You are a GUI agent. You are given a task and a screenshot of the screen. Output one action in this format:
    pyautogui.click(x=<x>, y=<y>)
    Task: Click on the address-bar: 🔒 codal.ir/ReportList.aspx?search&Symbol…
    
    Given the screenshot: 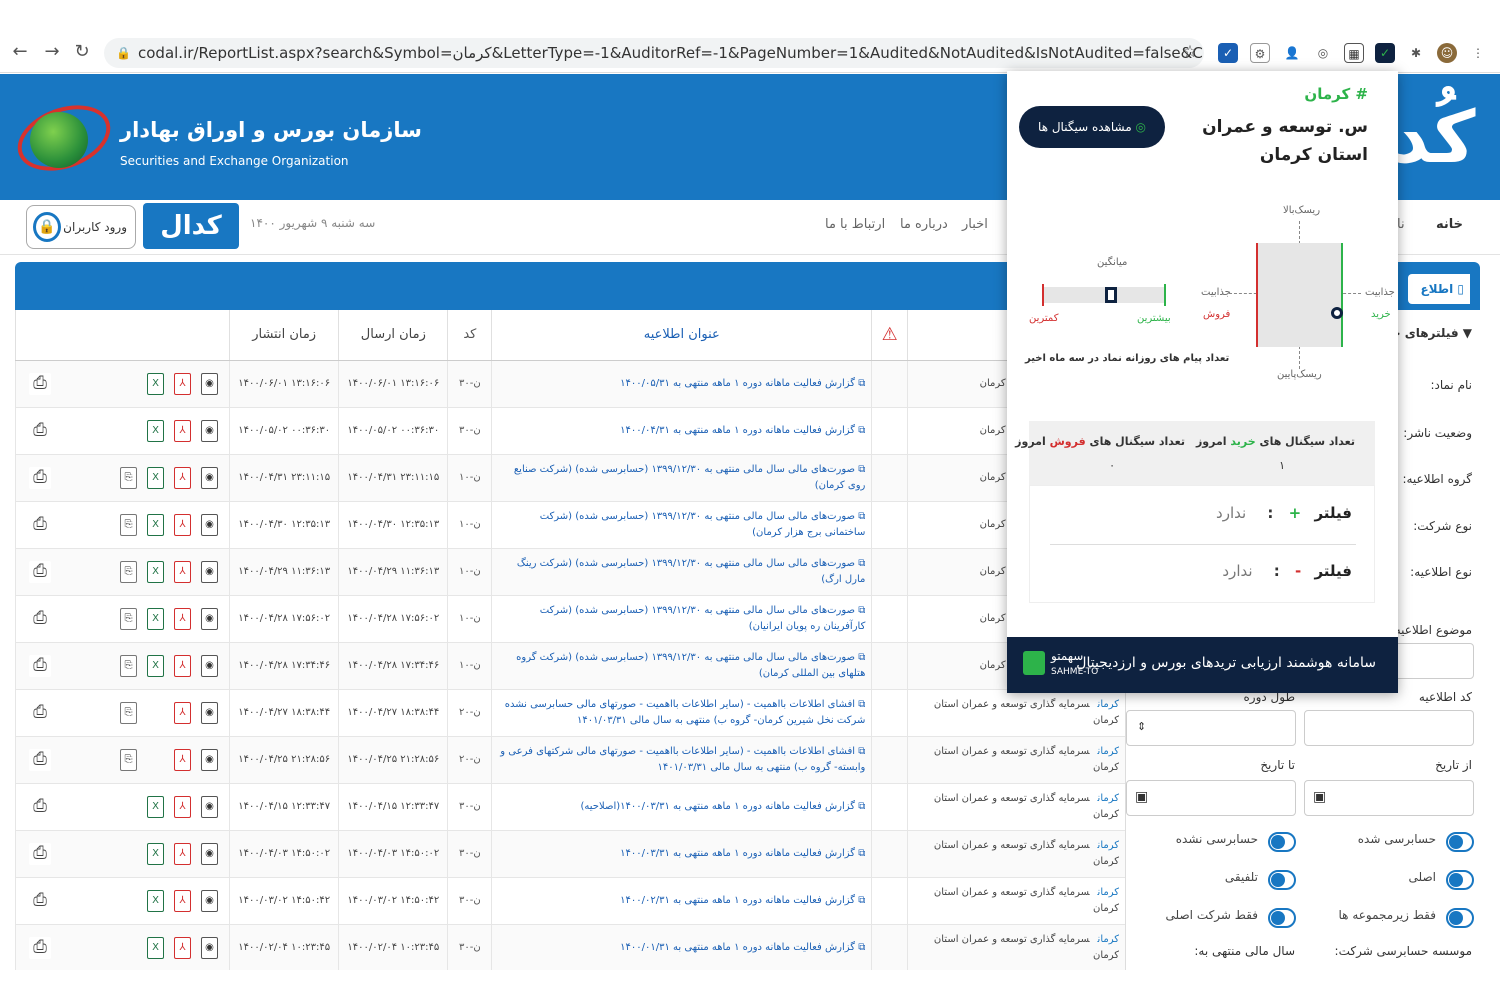 What is the action you would take?
    pyautogui.click(x=654, y=53)
    